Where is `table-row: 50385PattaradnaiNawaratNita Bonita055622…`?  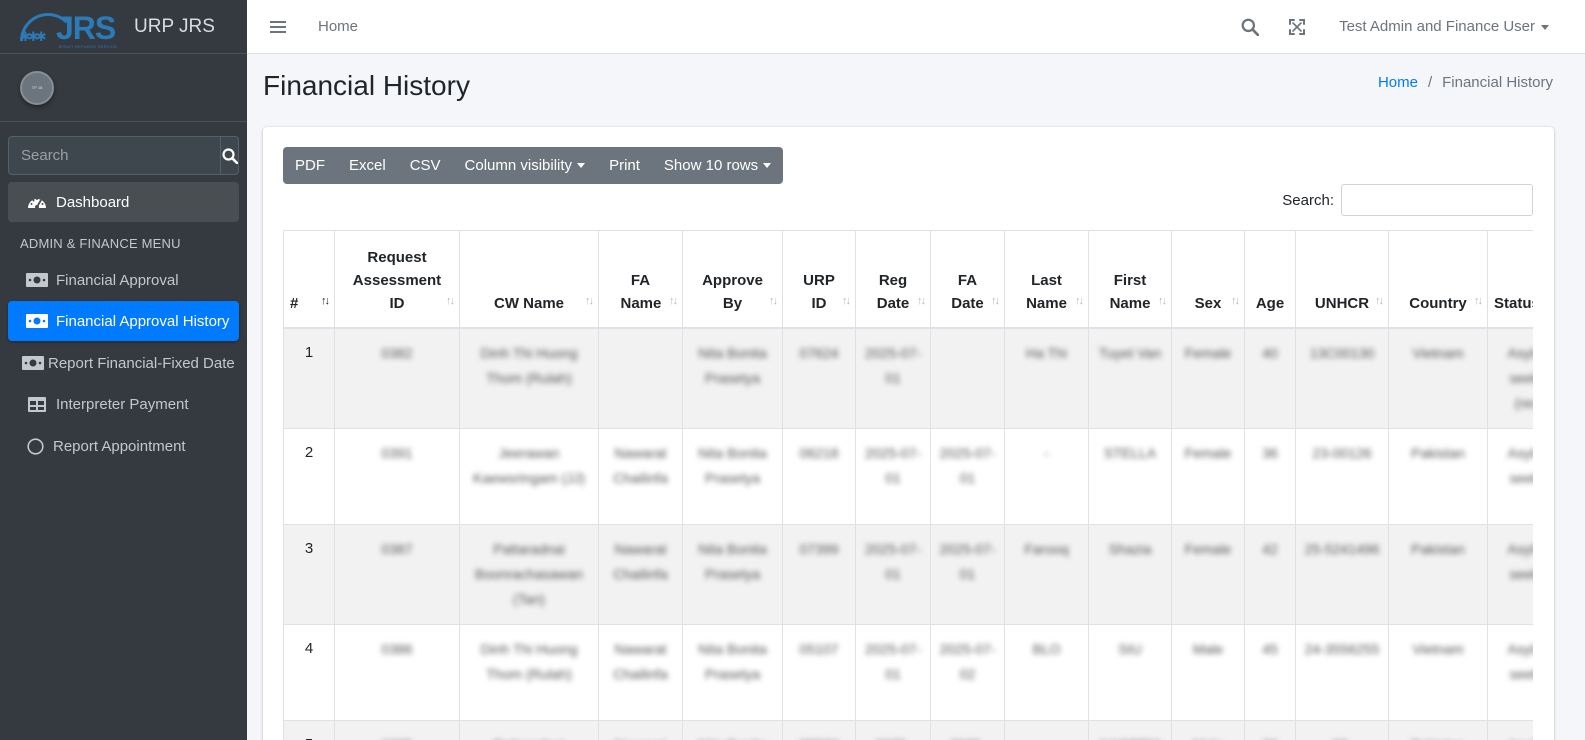 table-row: 50385PattaradnaiNawaratNita Bonita055622… is located at coordinates (908, 729).